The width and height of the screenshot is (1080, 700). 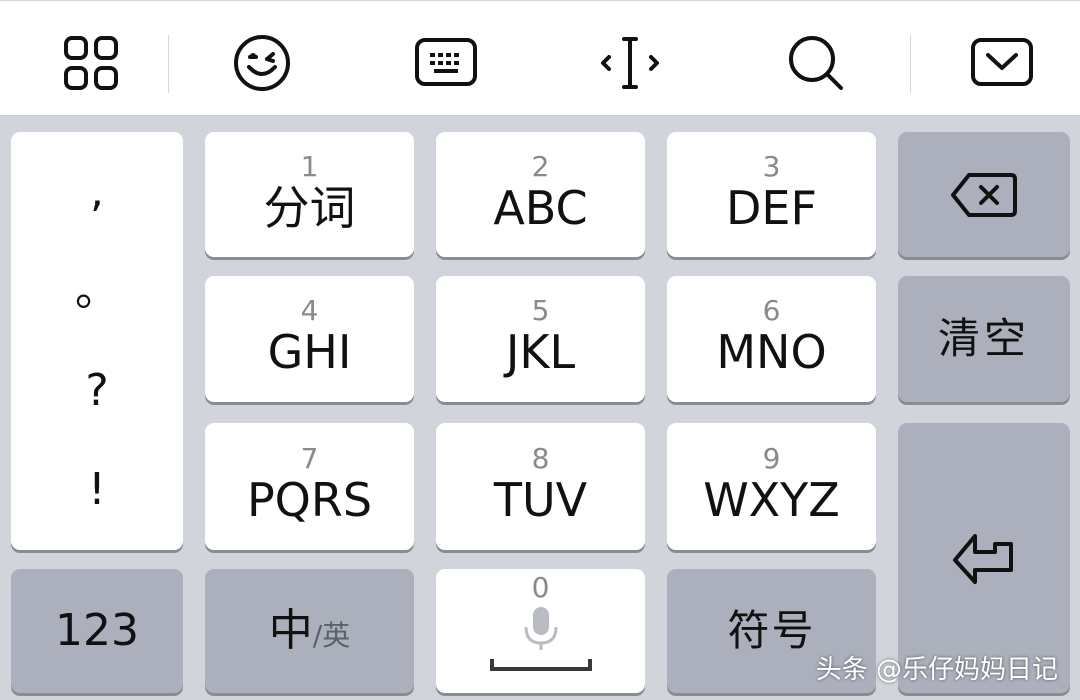 I want to click on key-number: 4, so click(x=309, y=310).